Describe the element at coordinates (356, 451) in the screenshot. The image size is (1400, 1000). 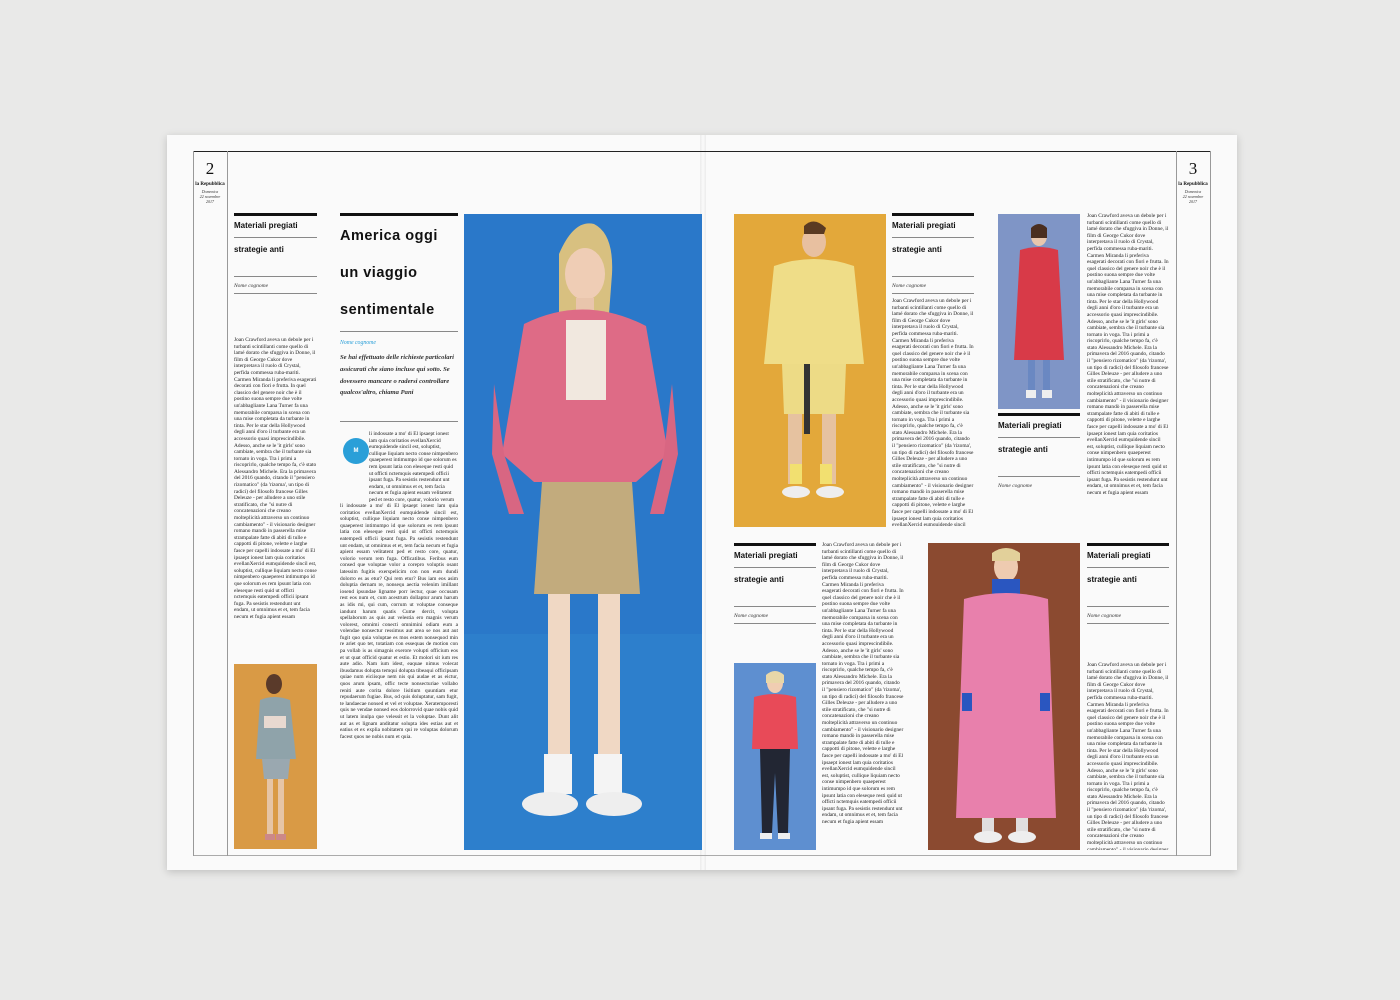
I see `dropcap-circle: M` at that location.